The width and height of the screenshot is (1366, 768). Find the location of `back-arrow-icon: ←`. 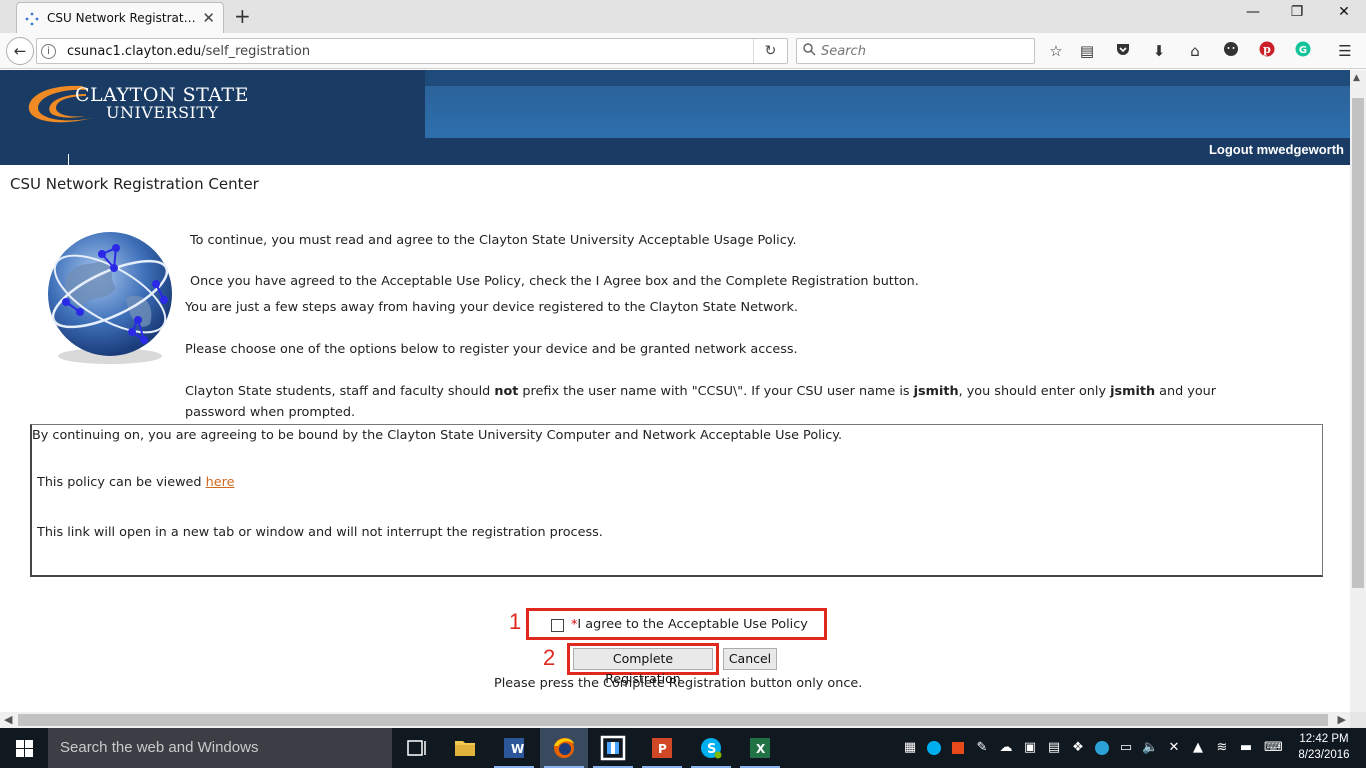

back-arrow-icon: ← is located at coordinates (20, 51).